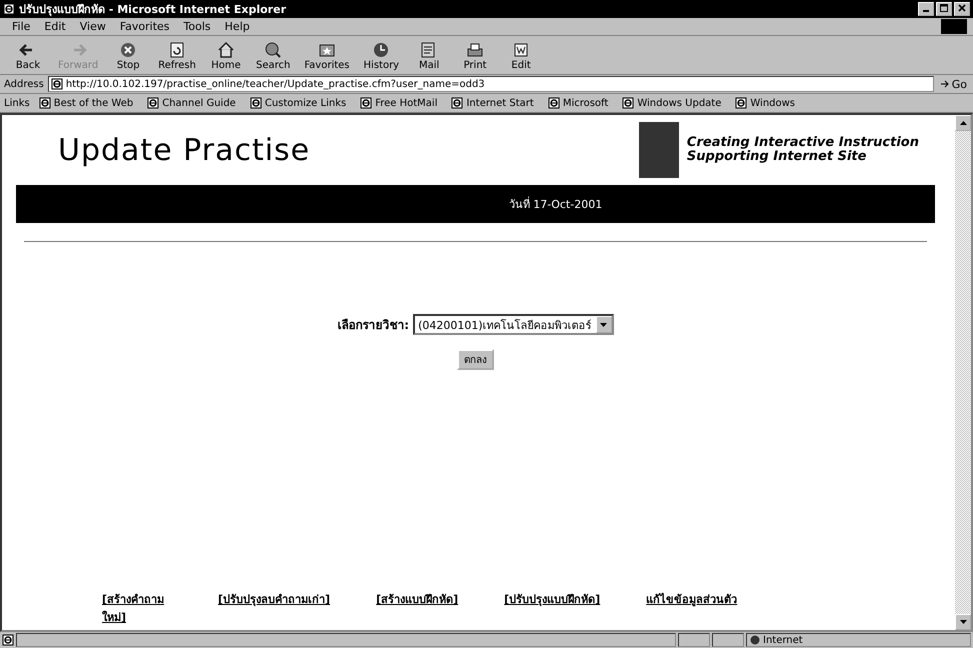 The height and width of the screenshot is (648, 973). Describe the element at coordinates (145, 26) in the screenshot. I see `menu-item: Favorites` at that location.